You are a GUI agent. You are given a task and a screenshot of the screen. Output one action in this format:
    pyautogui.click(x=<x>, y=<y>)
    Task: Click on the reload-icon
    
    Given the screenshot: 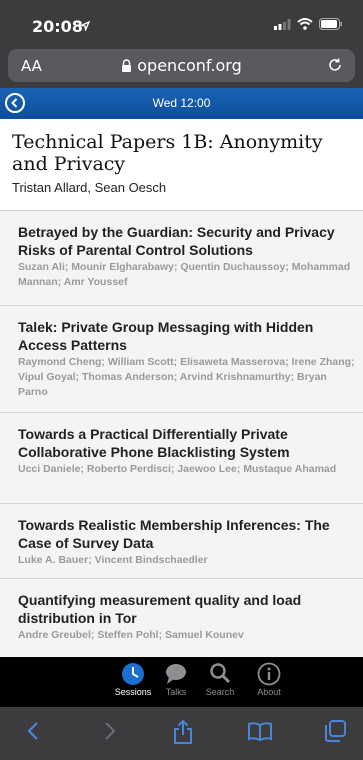 What is the action you would take?
    pyautogui.click(x=335, y=65)
    